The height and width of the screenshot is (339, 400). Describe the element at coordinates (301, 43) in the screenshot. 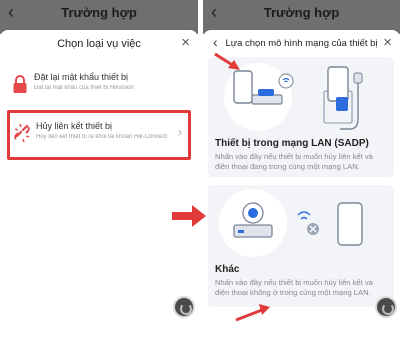

I see `sheet-title: Lựa chọn mô hình mạng của thiết bị` at that location.